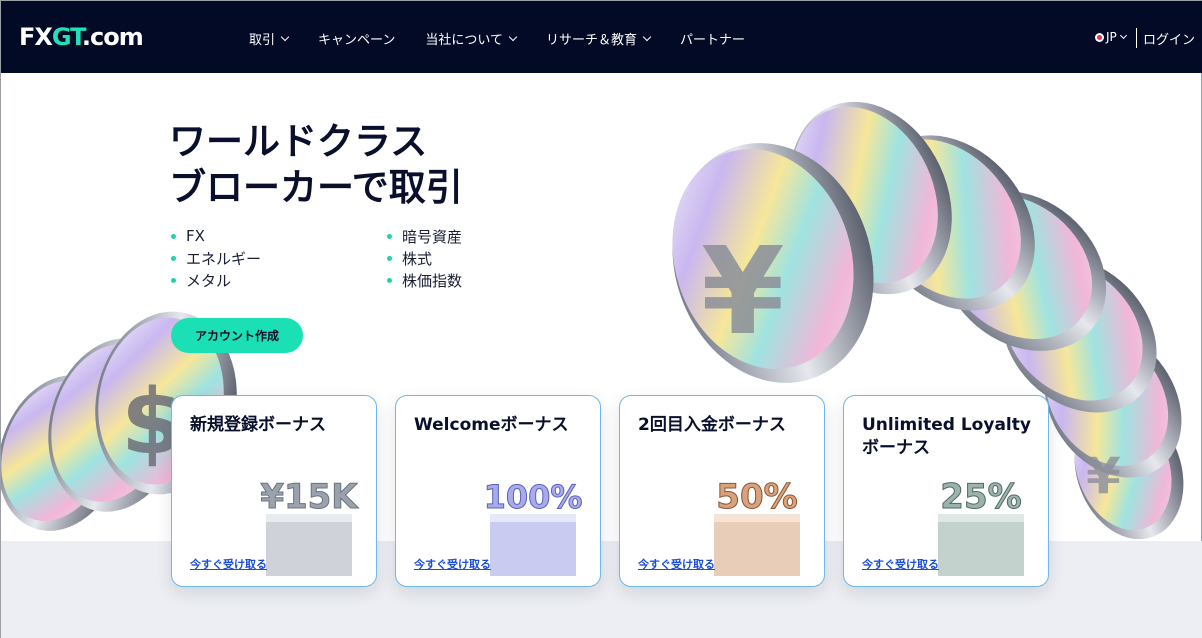 The image size is (1202, 638). I want to click on nav-item-partner: パートナー, so click(712, 38).